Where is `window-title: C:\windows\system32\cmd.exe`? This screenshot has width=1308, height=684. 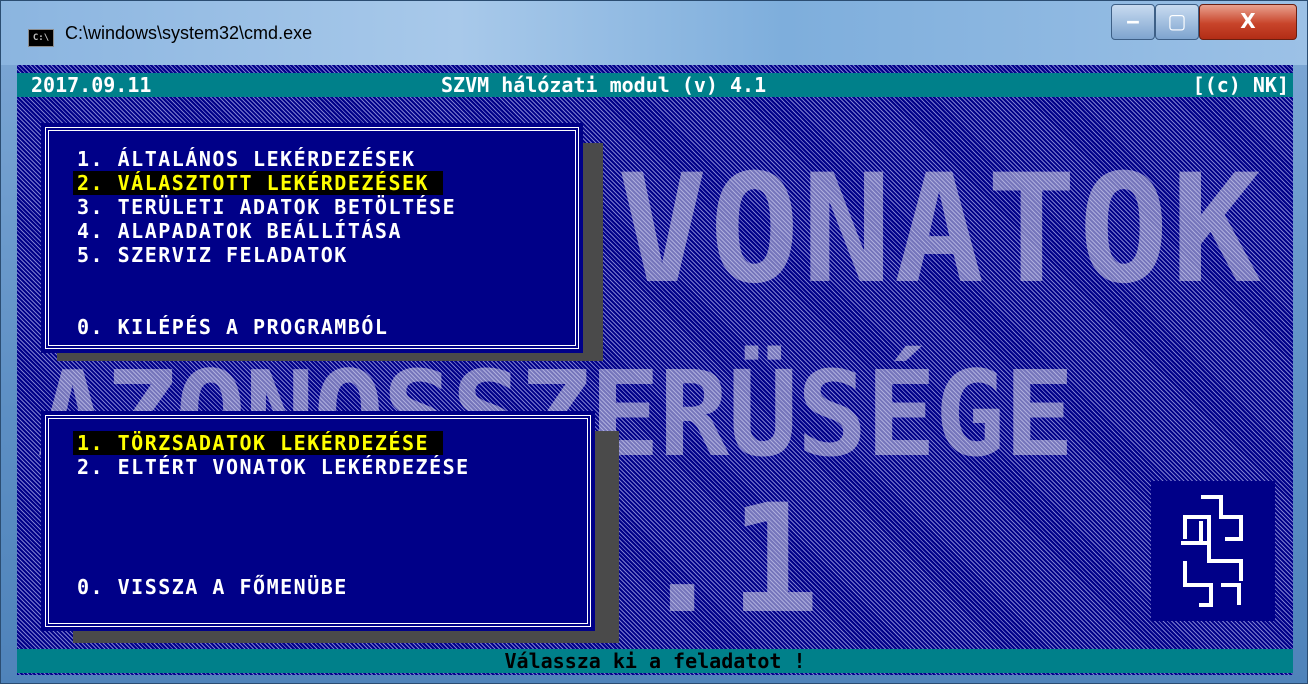 window-title: C:\windows\system32\cmd.exe is located at coordinates (189, 33).